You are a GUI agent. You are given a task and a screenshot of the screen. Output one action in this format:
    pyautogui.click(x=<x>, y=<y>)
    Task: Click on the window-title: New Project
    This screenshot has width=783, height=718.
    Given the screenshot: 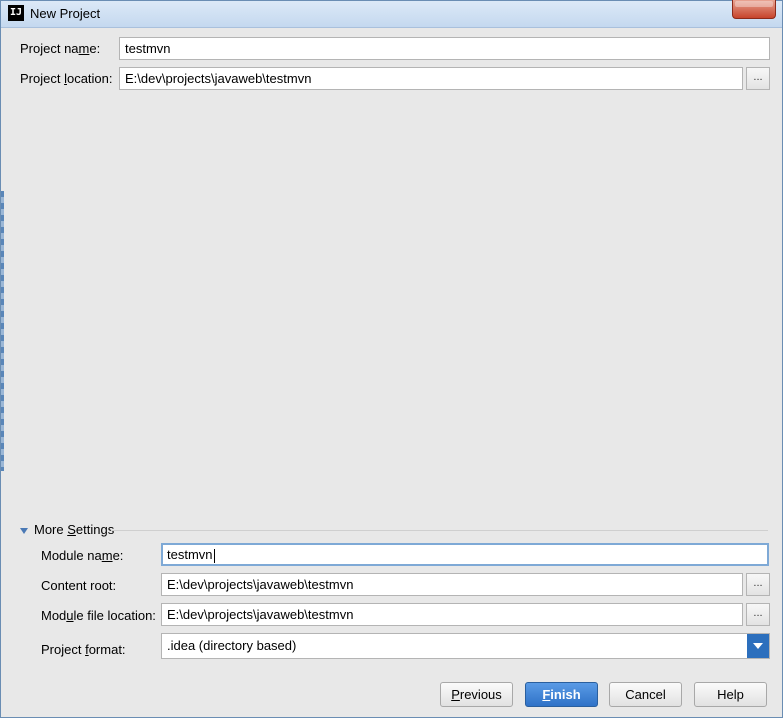 What is the action you would take?
    pyautogui.click(x=65, y=13)
    